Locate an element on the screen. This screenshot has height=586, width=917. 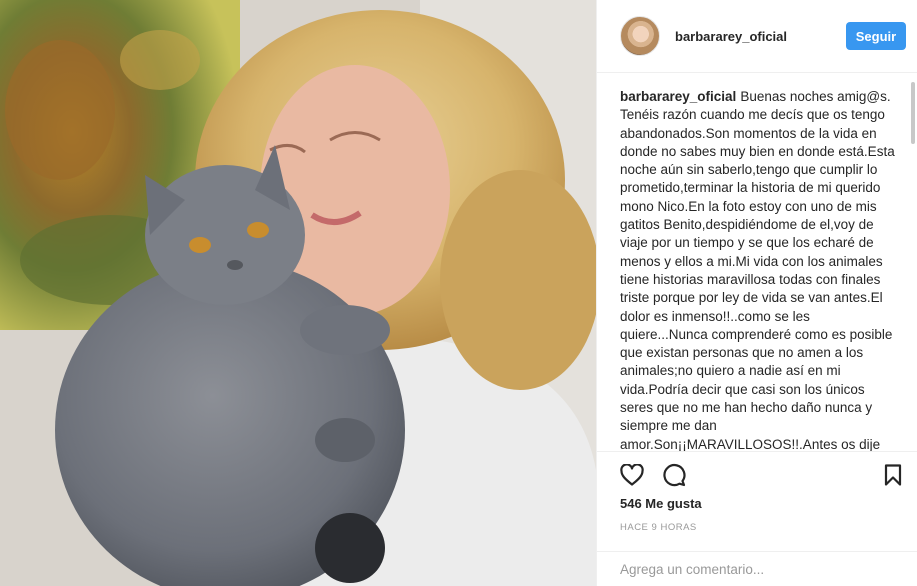
caption-scrollbar is located at coordinates (913, 113).